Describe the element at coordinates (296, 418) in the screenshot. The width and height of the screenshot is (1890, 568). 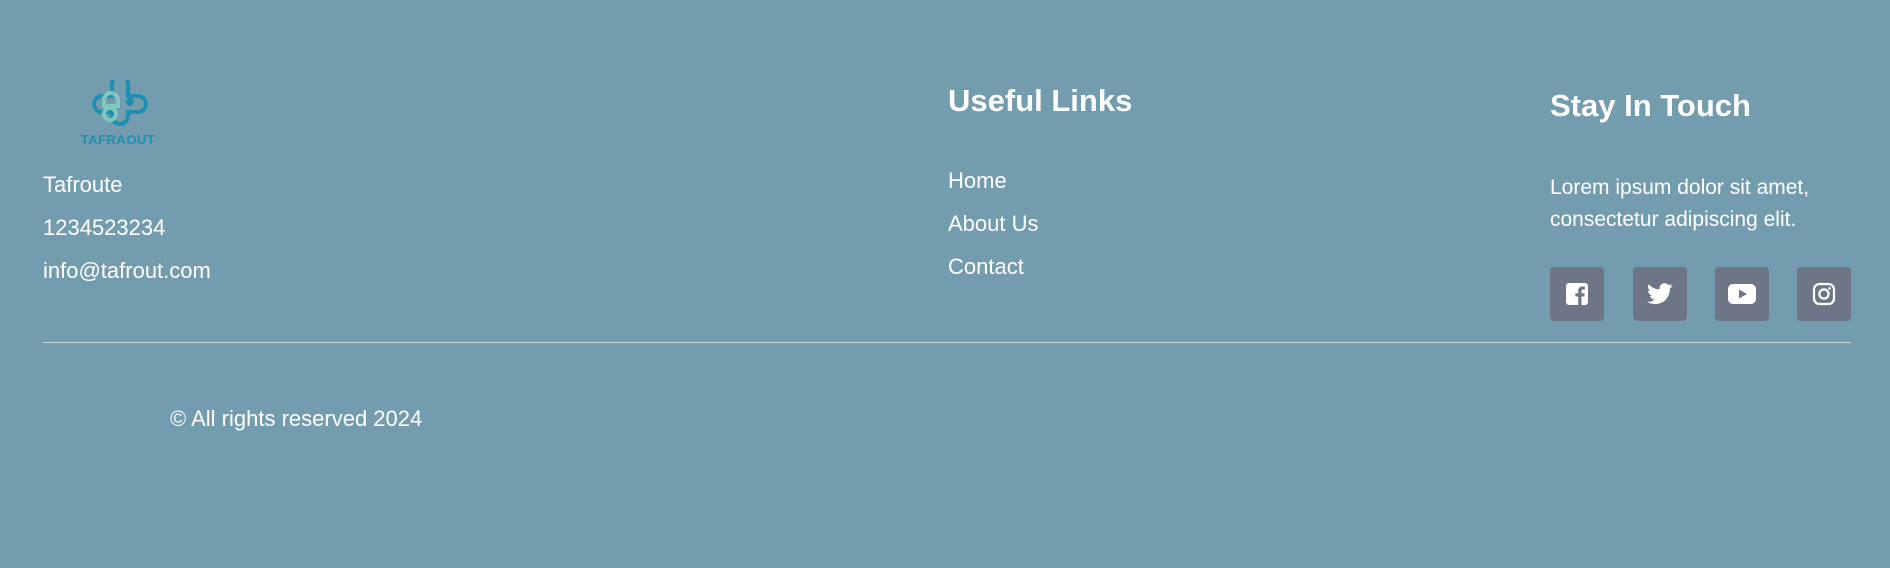
I see `copyright-text: © All rights reserved 2024` at that location.